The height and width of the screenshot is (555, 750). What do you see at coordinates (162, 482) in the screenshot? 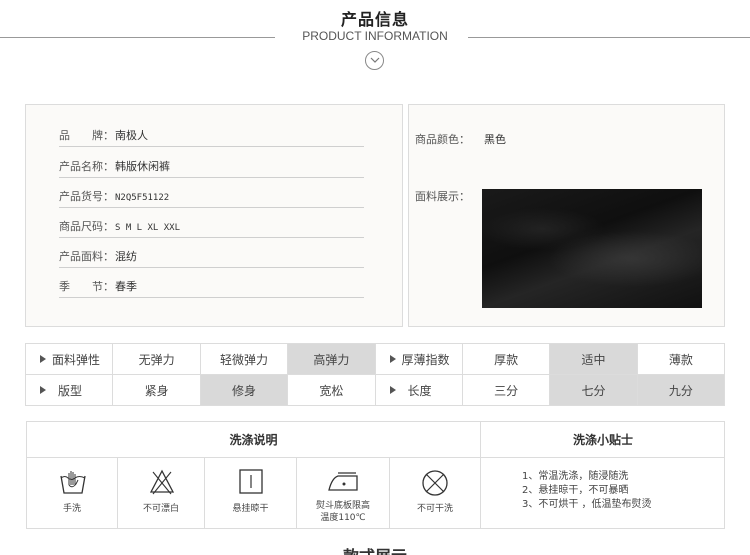
I see `no-bleach-icon` at bounding box center [162, 482].